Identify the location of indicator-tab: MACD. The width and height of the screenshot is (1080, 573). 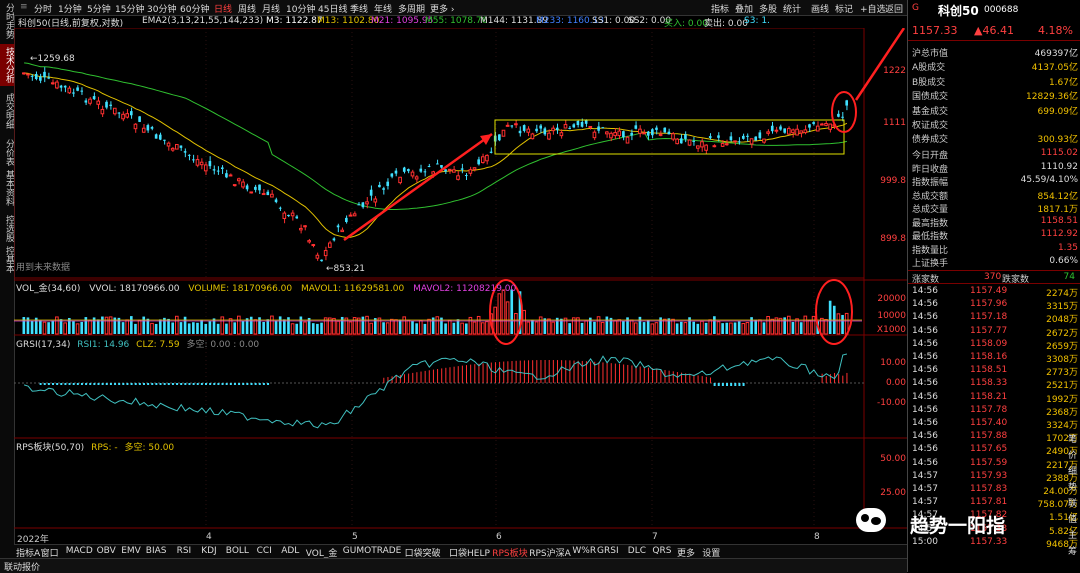
(79, 551).